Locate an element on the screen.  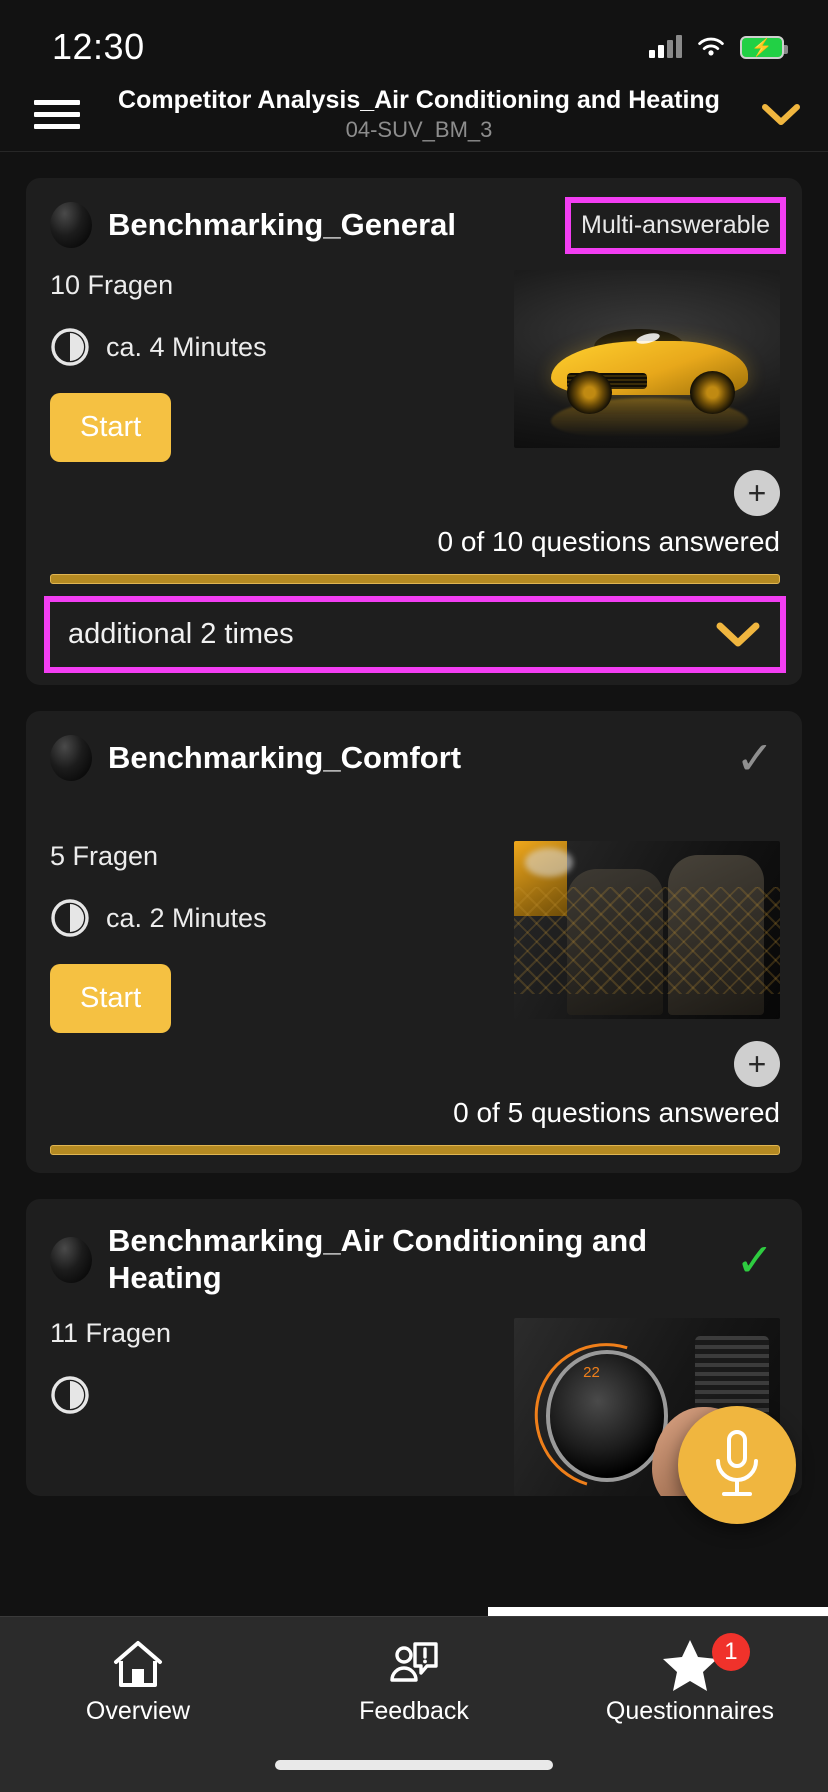
page-subtitle: 04-SUV_BM_3 is located at coordinates (419, 129).